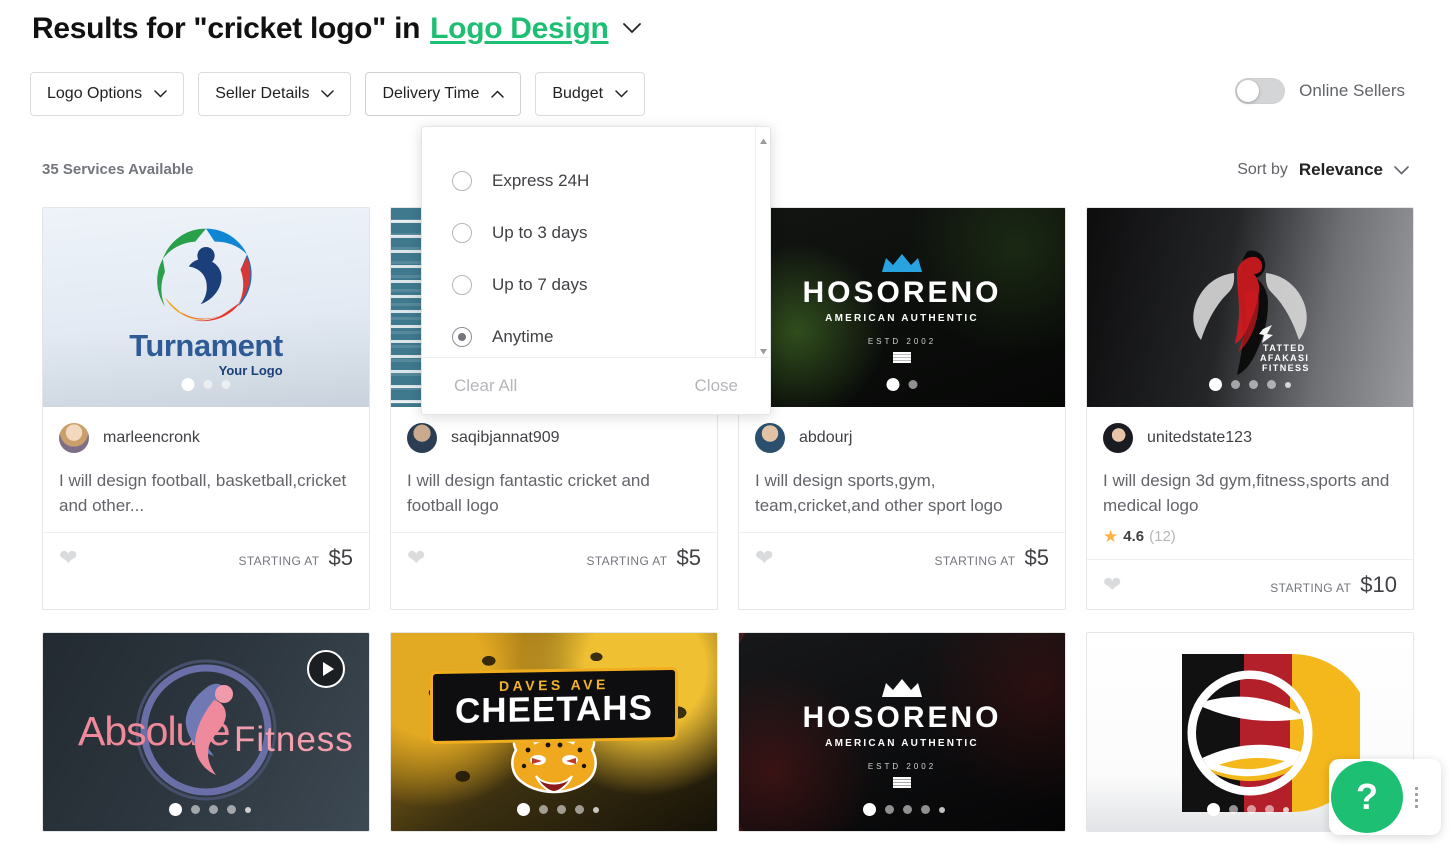 The width and height of the screenshot is (1455, 855). Describe the element at coordinates (226, 28) in the screenshot. I see `page-title-prefix: Results for "cricket logo" in` at that location.